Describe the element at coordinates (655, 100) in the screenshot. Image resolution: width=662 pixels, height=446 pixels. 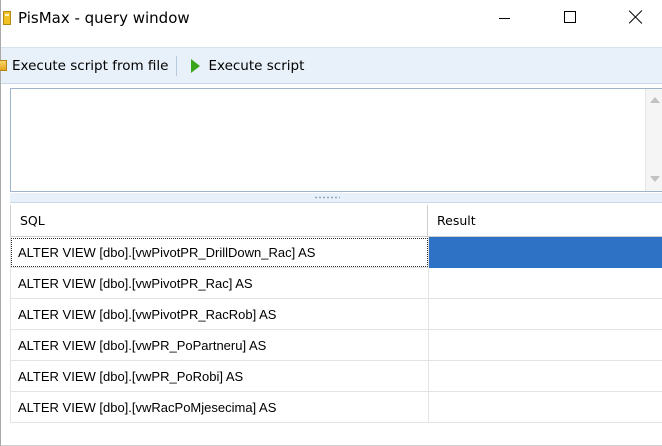
I see `scroll-up-arrow-icon` at that location.